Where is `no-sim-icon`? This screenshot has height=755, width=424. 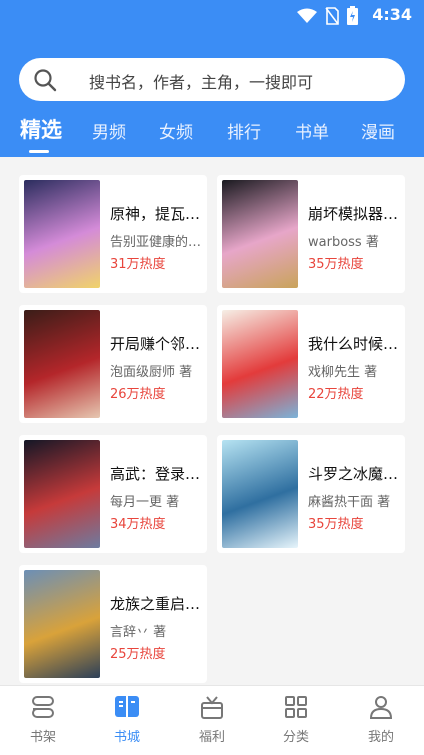 no-sim-icon is located at coordinates (332, 17).